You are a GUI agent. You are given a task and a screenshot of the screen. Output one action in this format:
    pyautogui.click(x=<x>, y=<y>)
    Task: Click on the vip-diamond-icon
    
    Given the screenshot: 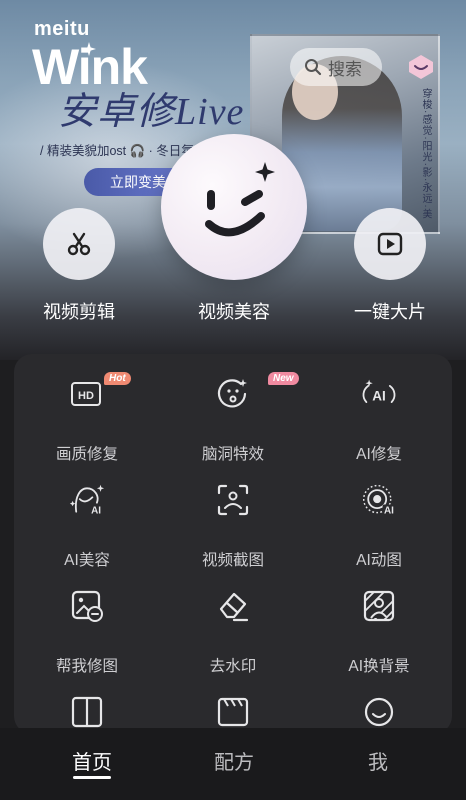 What is the action you would take?
    pyautogui.click(x=421, y=67)
    